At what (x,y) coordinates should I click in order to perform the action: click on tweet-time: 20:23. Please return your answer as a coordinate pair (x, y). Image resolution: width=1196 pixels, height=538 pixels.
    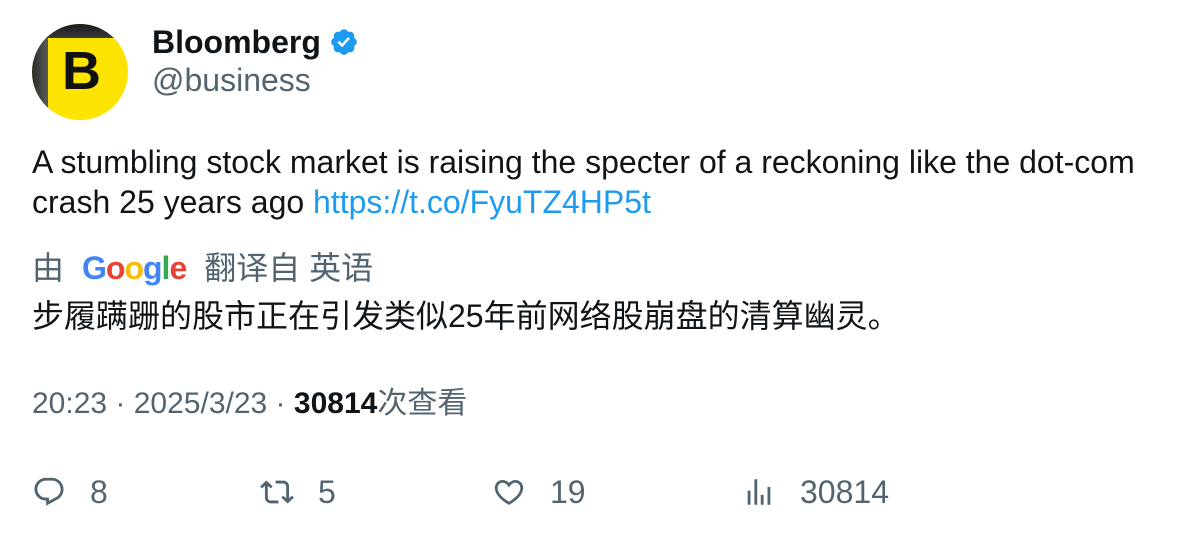
    Looking at the image, I should click on (69, 404).